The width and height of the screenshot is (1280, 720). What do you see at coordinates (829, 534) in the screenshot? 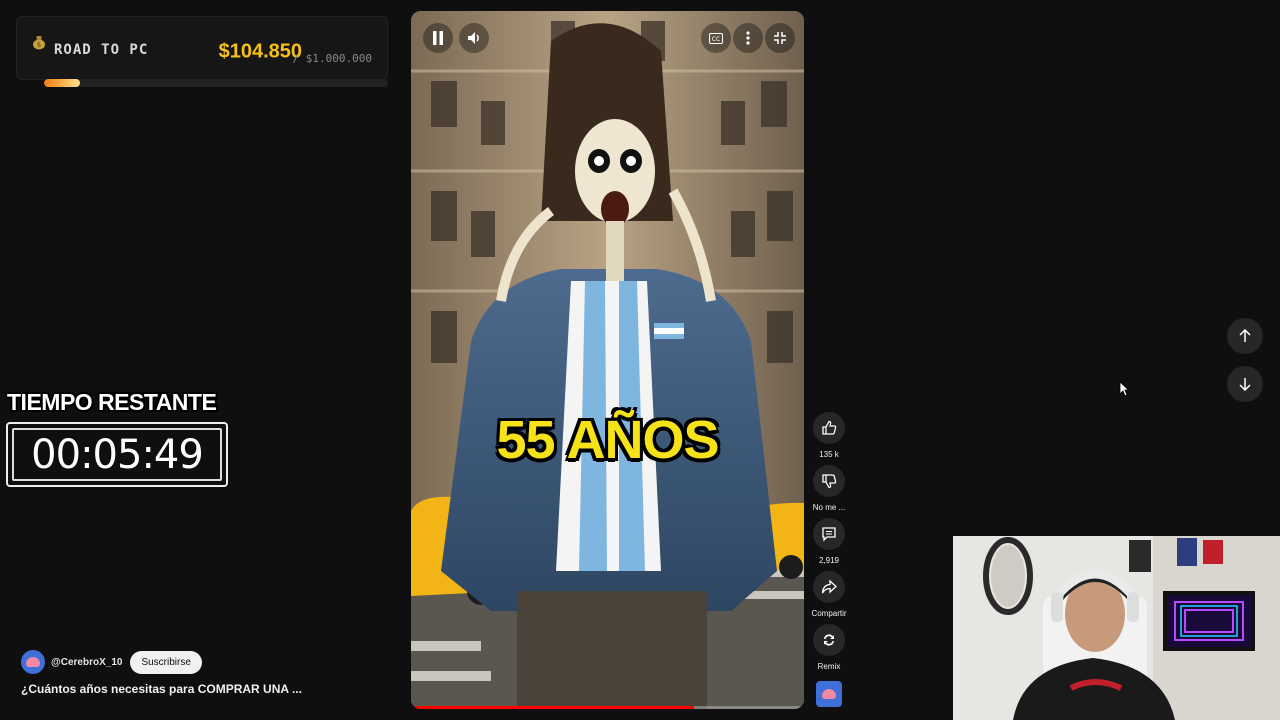
I see `comment-icon` at bounding box center [829, 534].